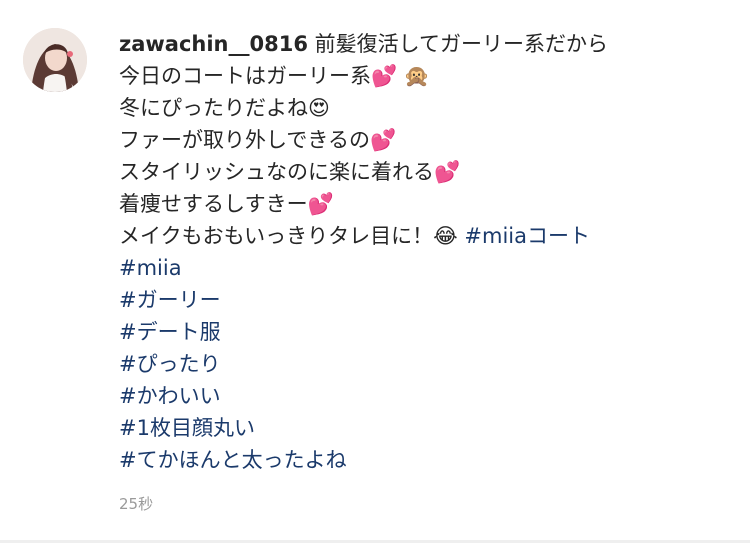 The height and width of the screenshot is (543, 750). What do you see at coordinates (290, 172) in the screenshot?
I see `comment-text-line: スタイリッシュなのに楽に着れる💕` at bounding box center [290, 172].